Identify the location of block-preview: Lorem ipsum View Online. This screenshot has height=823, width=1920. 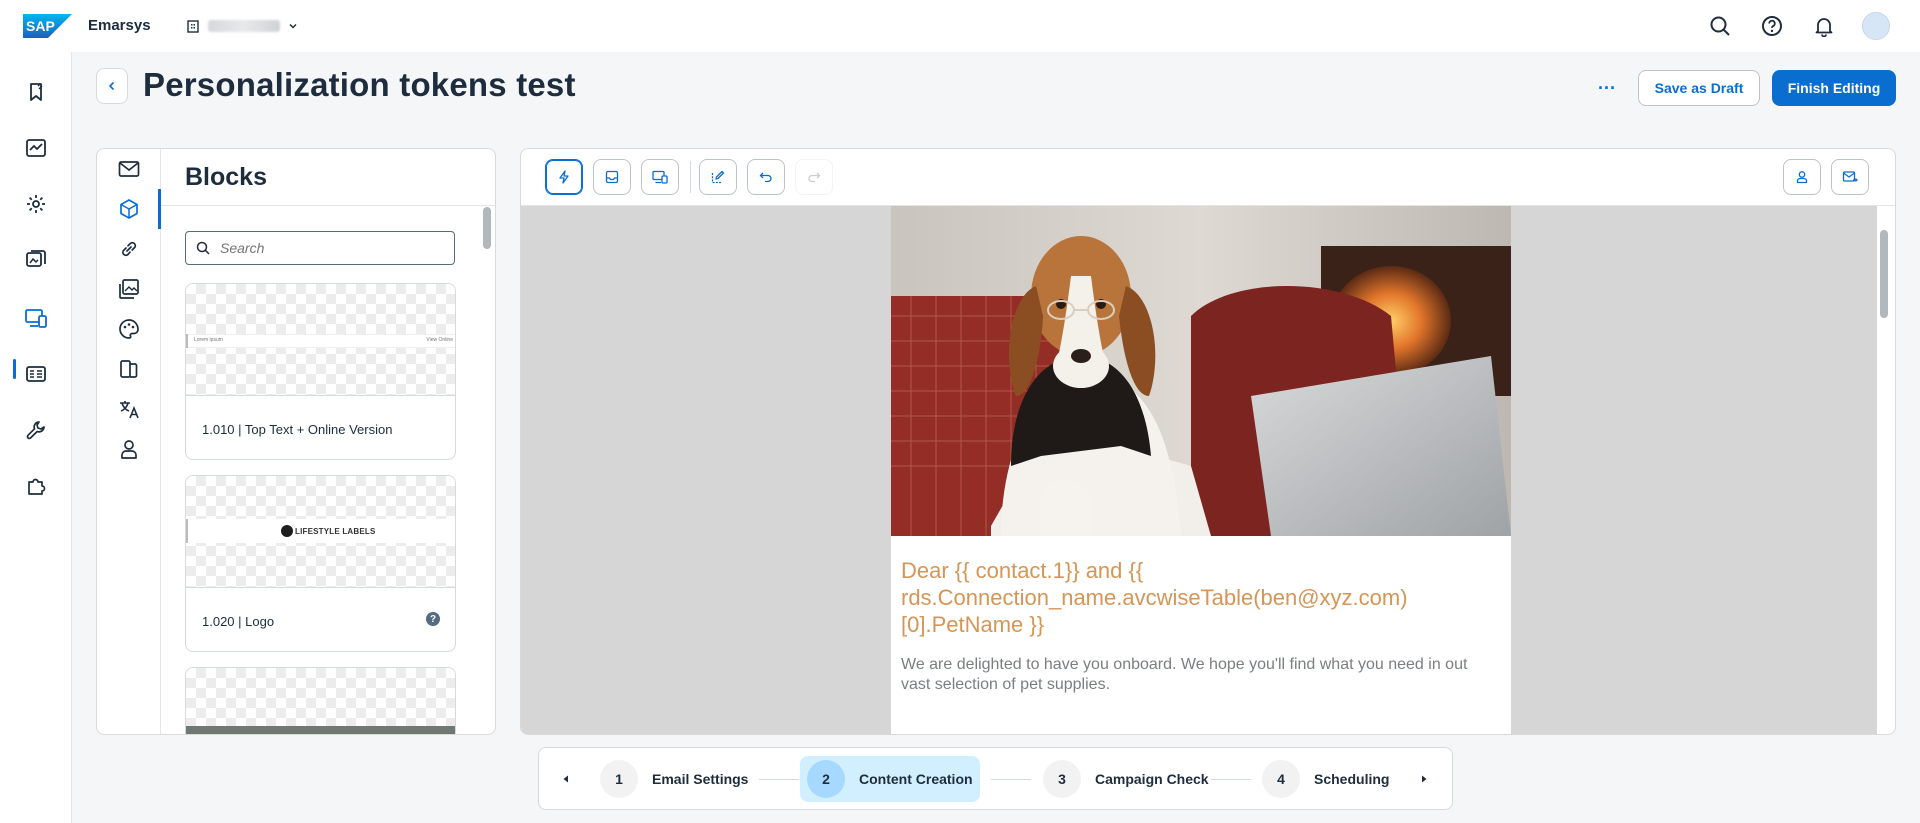
(320, 340).